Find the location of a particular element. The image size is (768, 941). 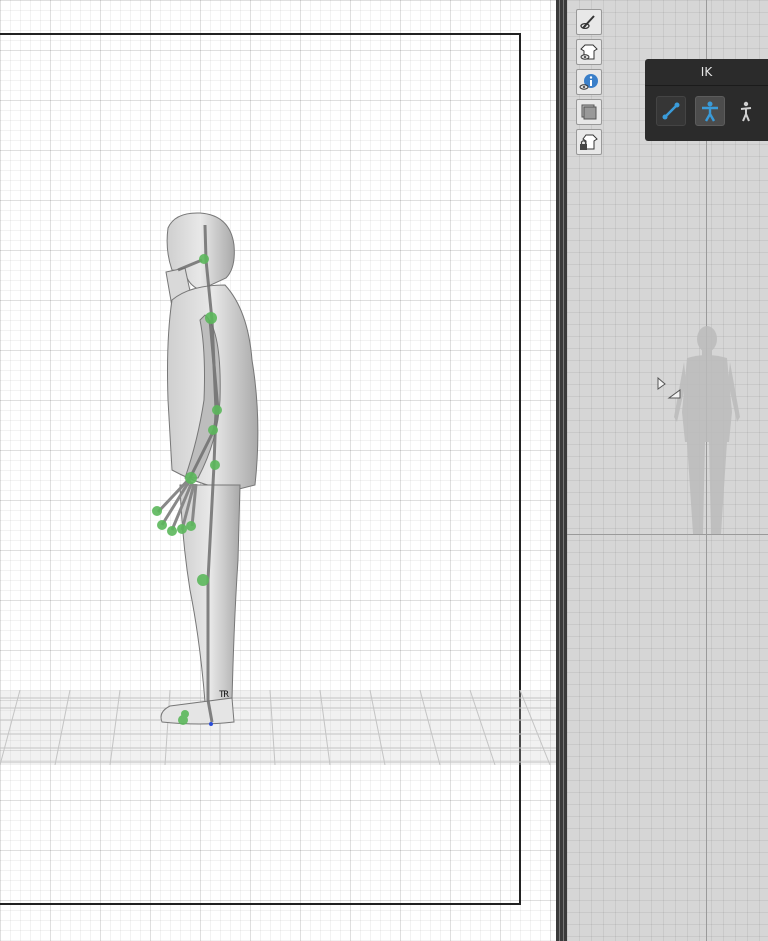

bone-tool-button is located at coordinates (671, 111).